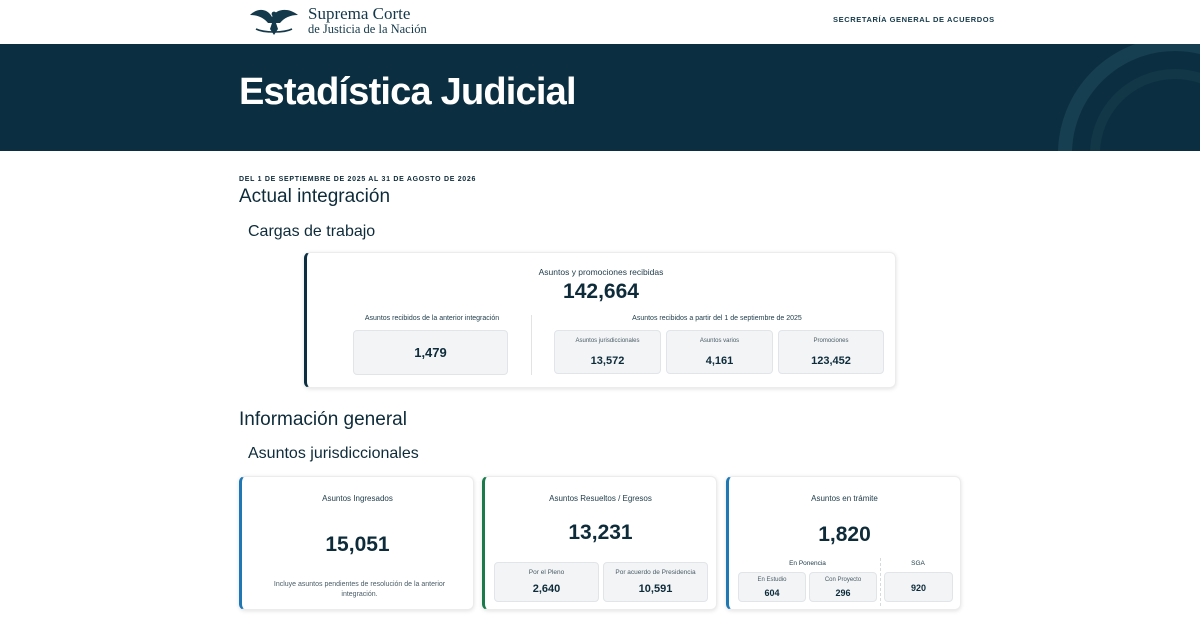 The image size is (1200, 630). What do you see at coordinates (843, 587) in the screenshot?
I see `proyecto-box: Con Proyecto 296` at bounding box center [843, 587].